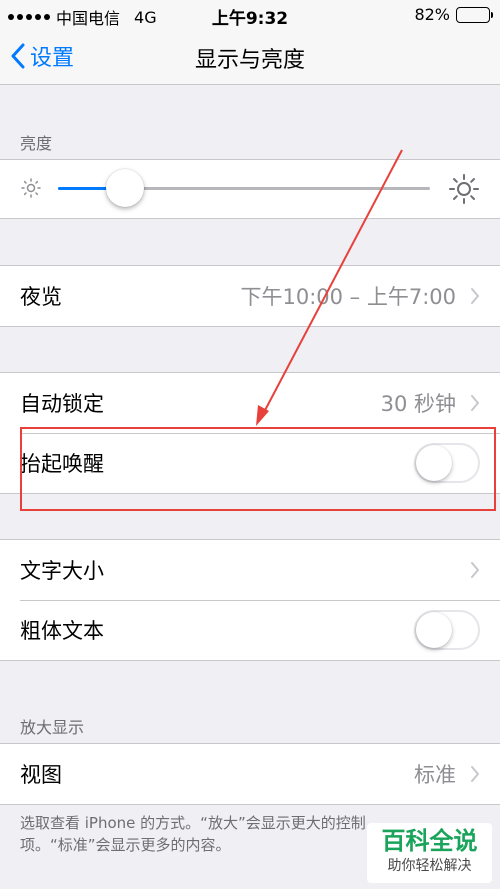 The height and width of the screenshot is (889, 500). I want to click on watermark-title: 百科全说, so click(429, 841).